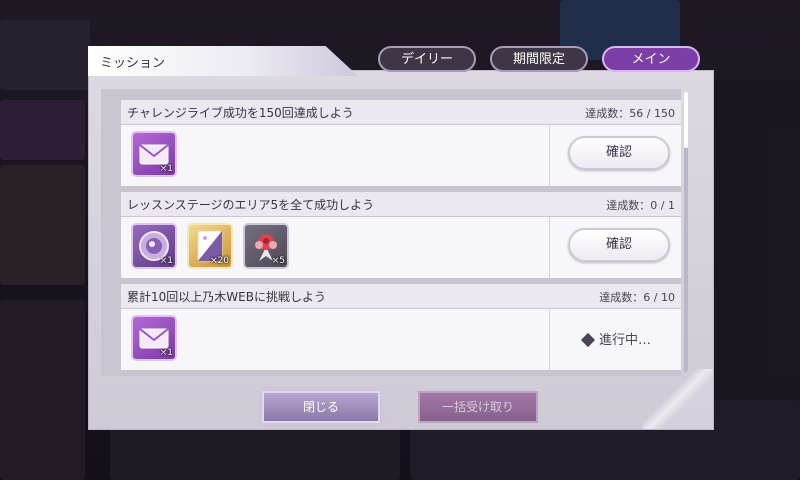  I want to click on mission-body: ×1 ×20 ×5 確認, so click(401, 247).